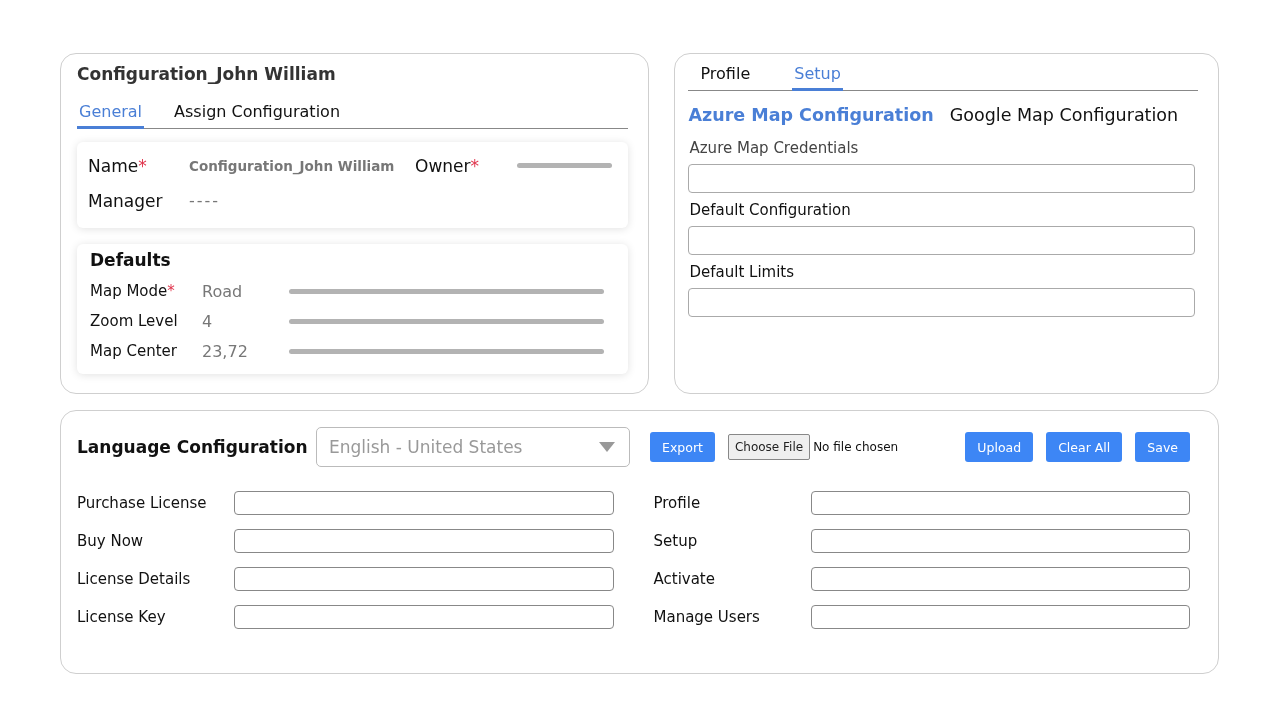 The height and width of the screenshot is (720, 1280). Describe the element at coordinates (473, 447) in the screenshot. I see `language-dropdown: English - United States` at that location.